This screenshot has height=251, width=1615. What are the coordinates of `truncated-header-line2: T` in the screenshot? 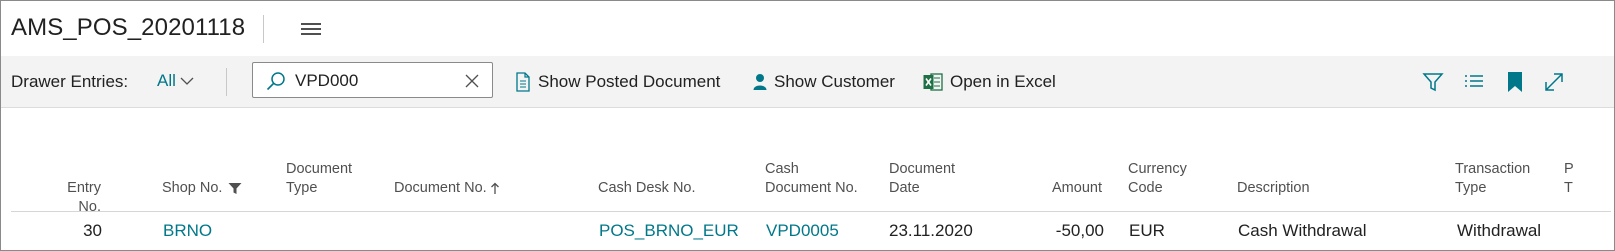 It's located at (1568, 188).